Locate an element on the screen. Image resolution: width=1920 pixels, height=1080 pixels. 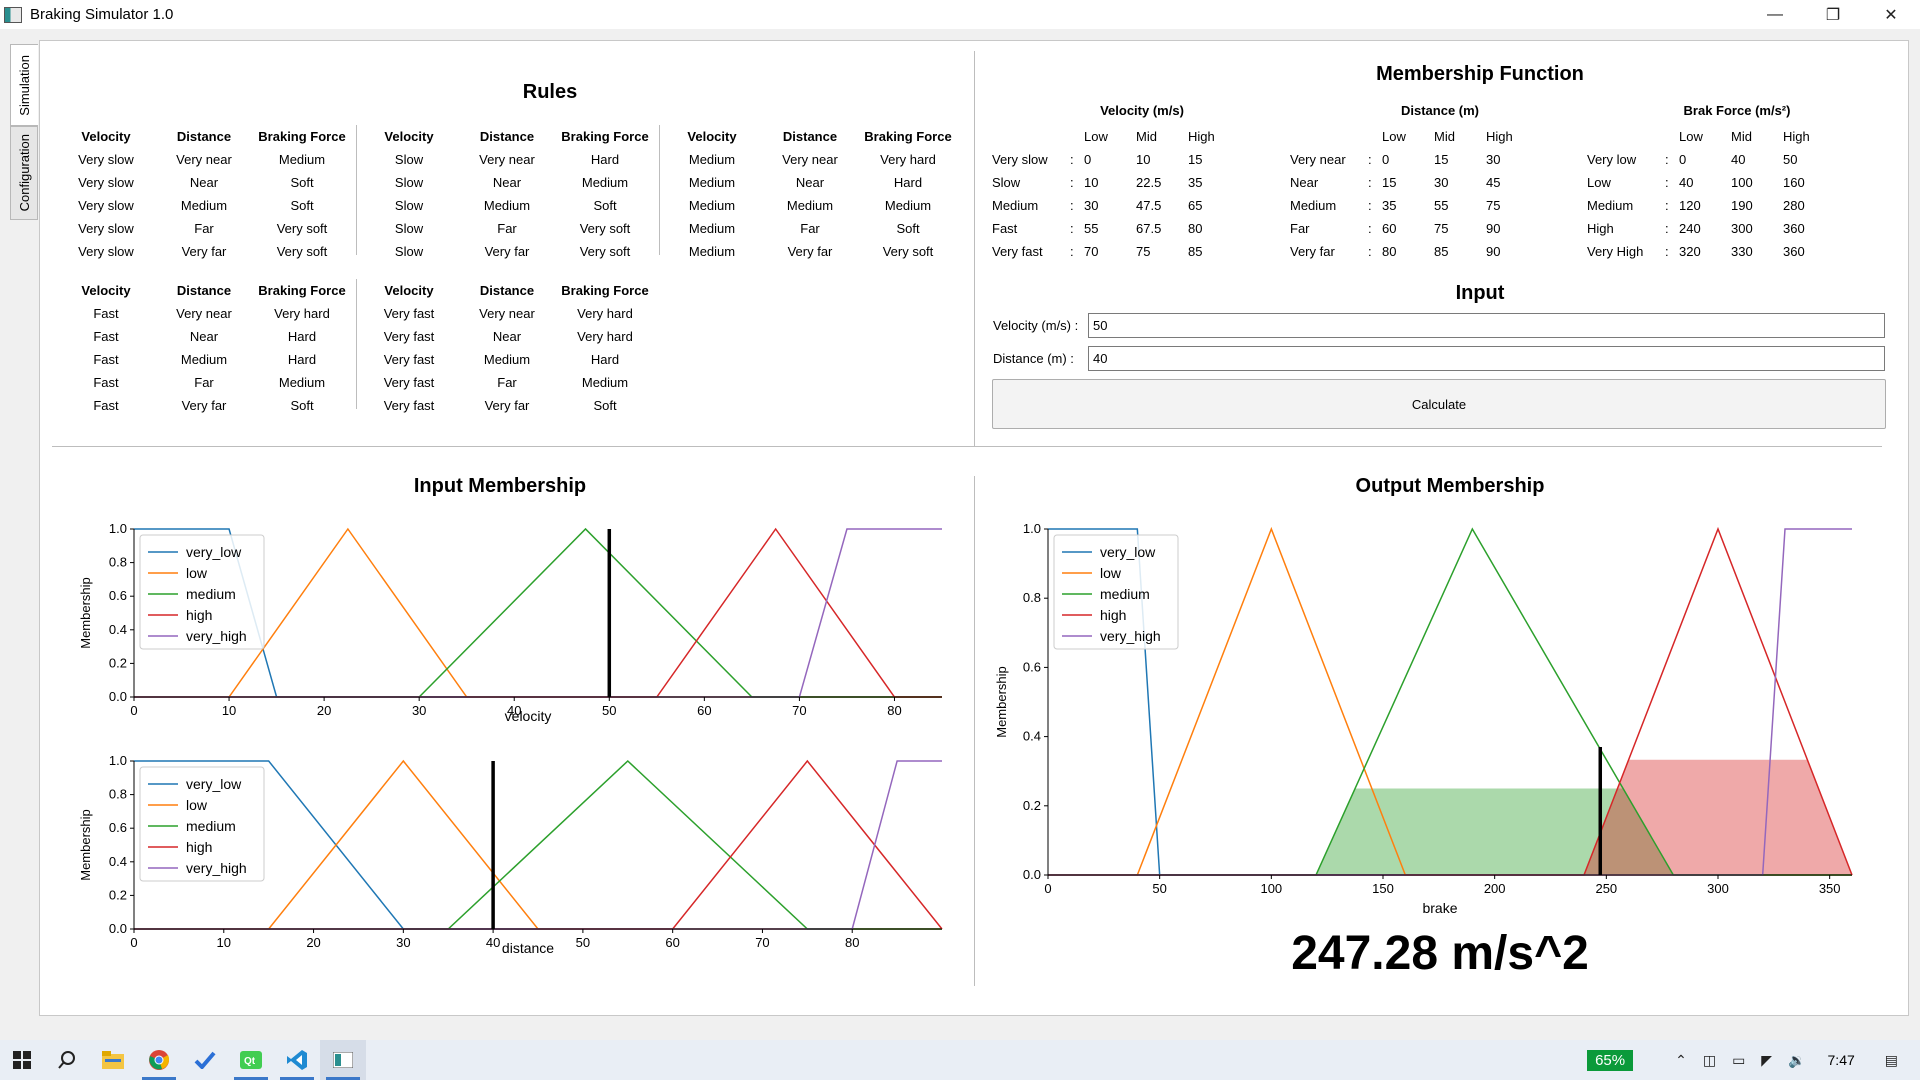
wifi-icon: ◤ is located at coordinates (1766, 1060).